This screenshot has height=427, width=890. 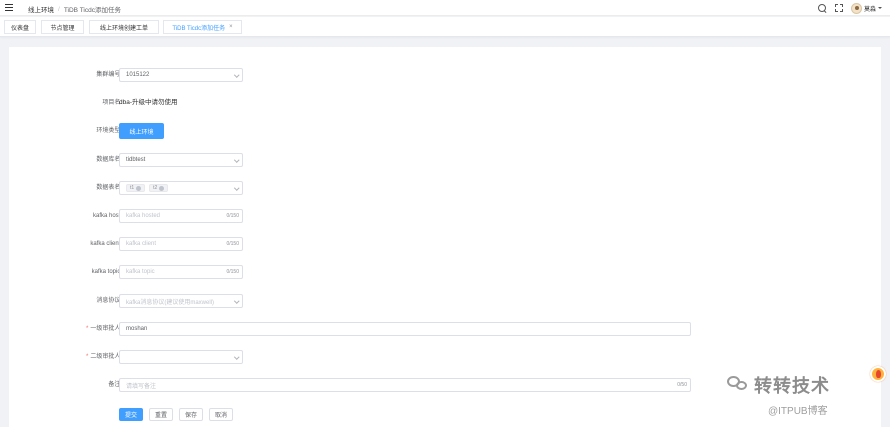 I want to click on breadcrumb-item-env: 线上环境, so click(x=41, y=9).